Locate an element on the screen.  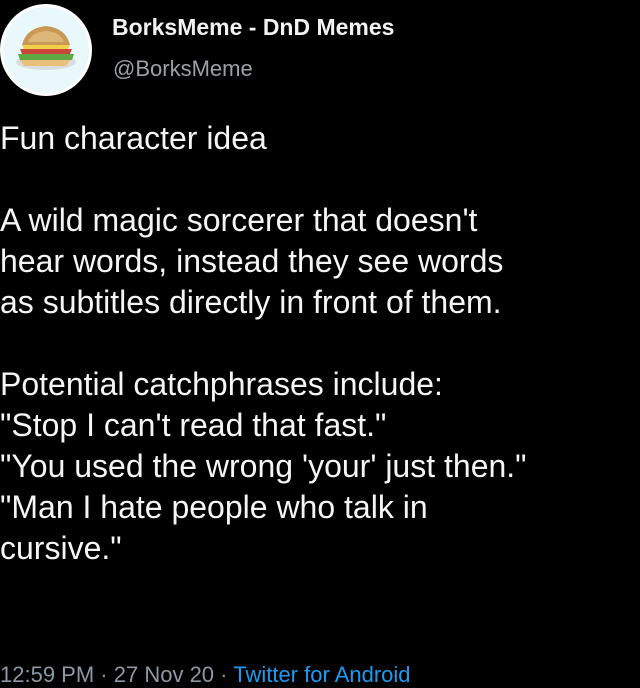
tweet-date: 27 Nov 20 is located at coordinates (164, 674).